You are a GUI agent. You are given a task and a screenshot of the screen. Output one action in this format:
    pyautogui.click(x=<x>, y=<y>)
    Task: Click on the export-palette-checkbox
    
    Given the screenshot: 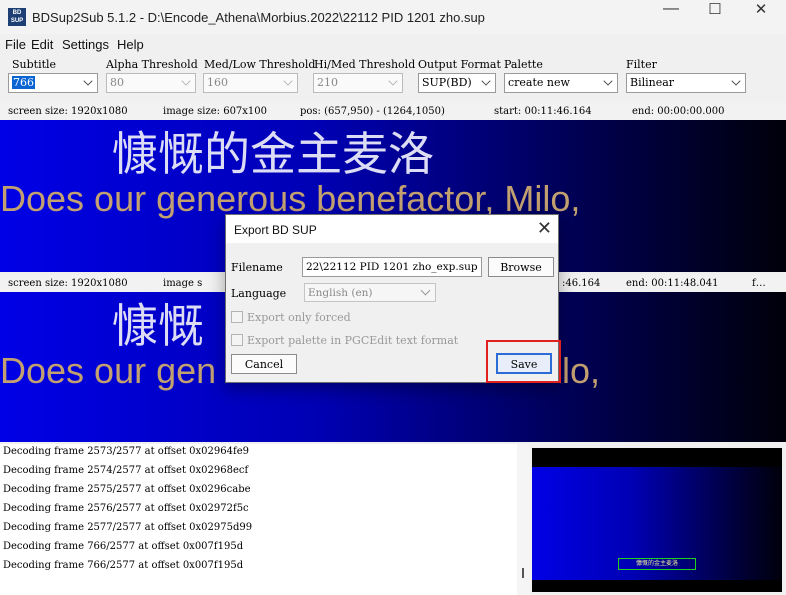 What is the action you would take?
    pyautogui.click(x=237, y=340)
    